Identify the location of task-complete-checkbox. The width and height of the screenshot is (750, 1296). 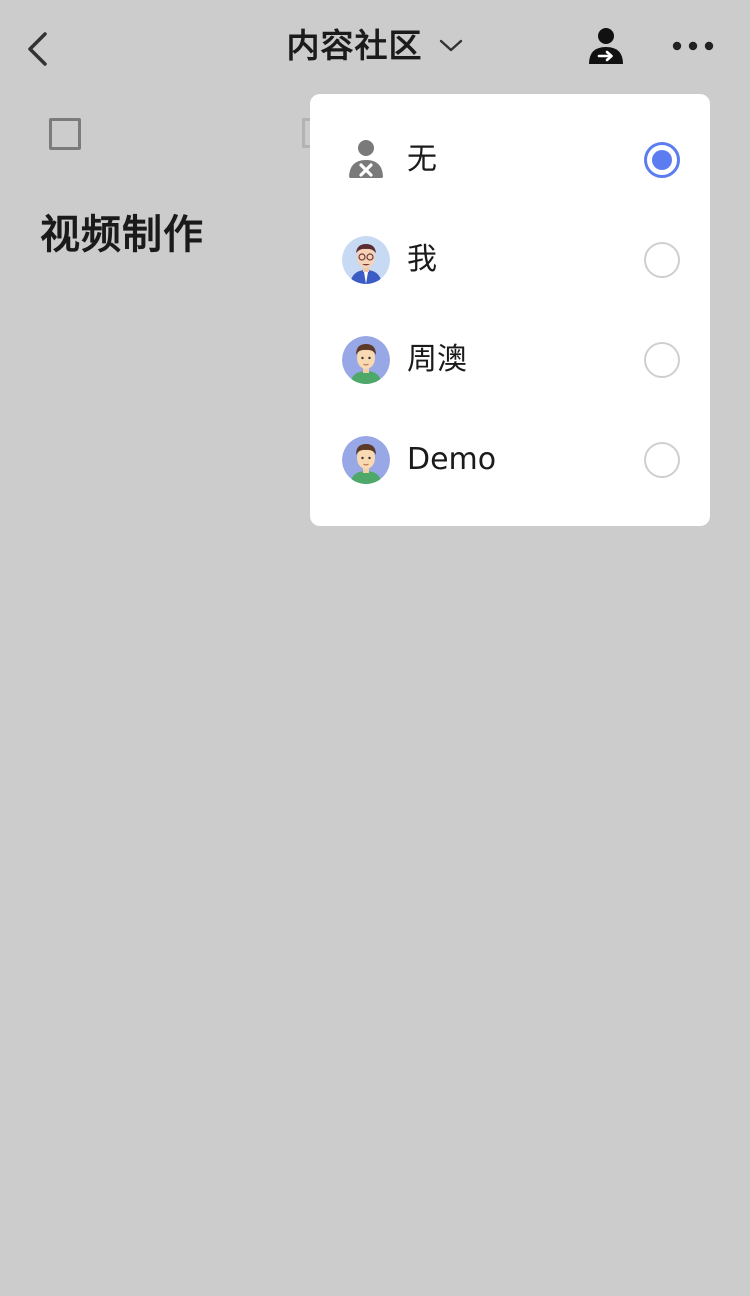
(65, 134).